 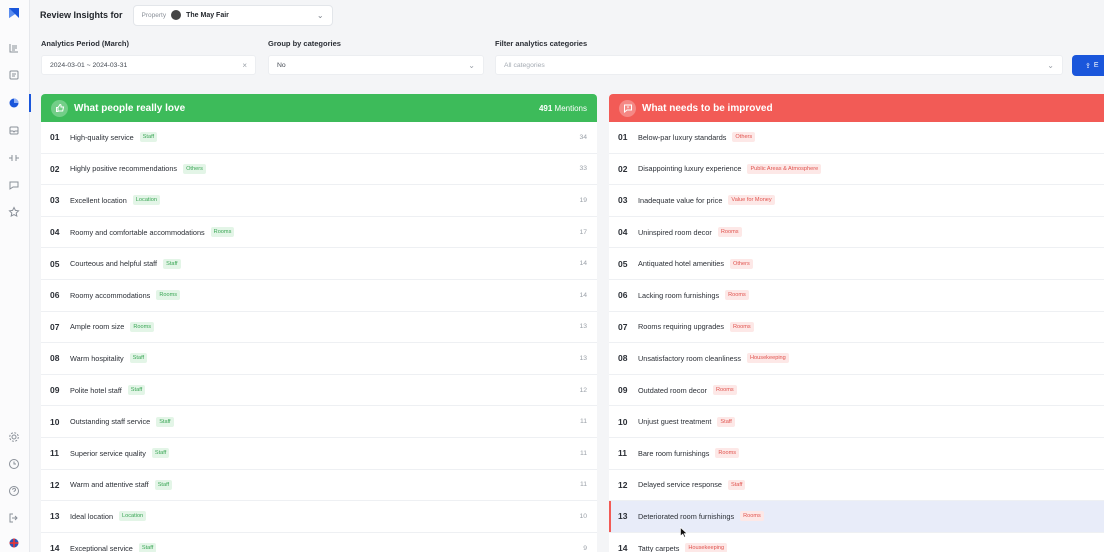 What do you see at coordinates (684, 532) in the screenshot?
I see `mouse-cursor-icon` at bounding box center [684, 532].